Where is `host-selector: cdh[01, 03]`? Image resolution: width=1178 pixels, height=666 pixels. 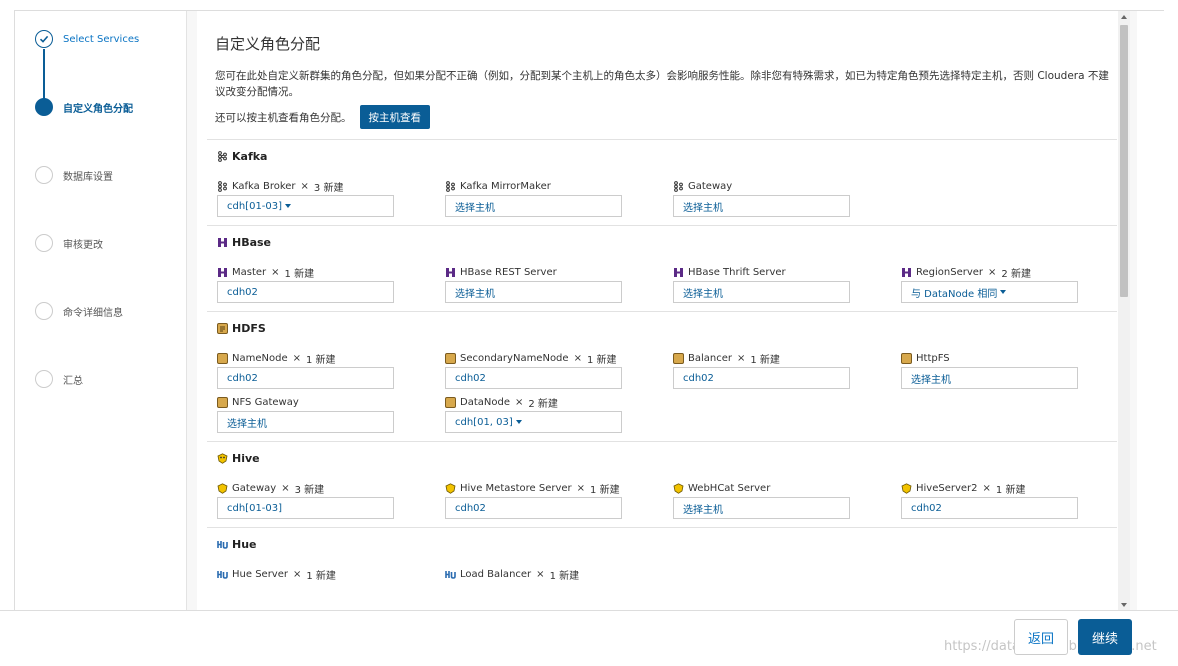 host-selector: cdh[01, 03] is located at coordinates (533, 422).